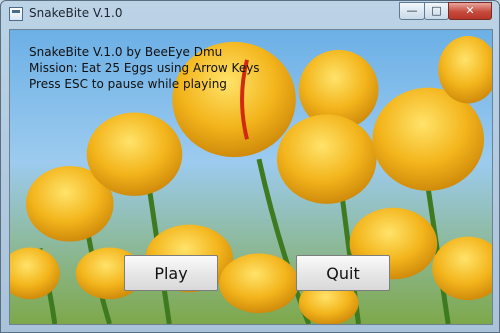 Image resolution: width=500 pixels, height=333 pixels. What do you see at coordinates (412, 11) in the screenshot?
I see `minimize-button: —` at bounding box center [412, 11].